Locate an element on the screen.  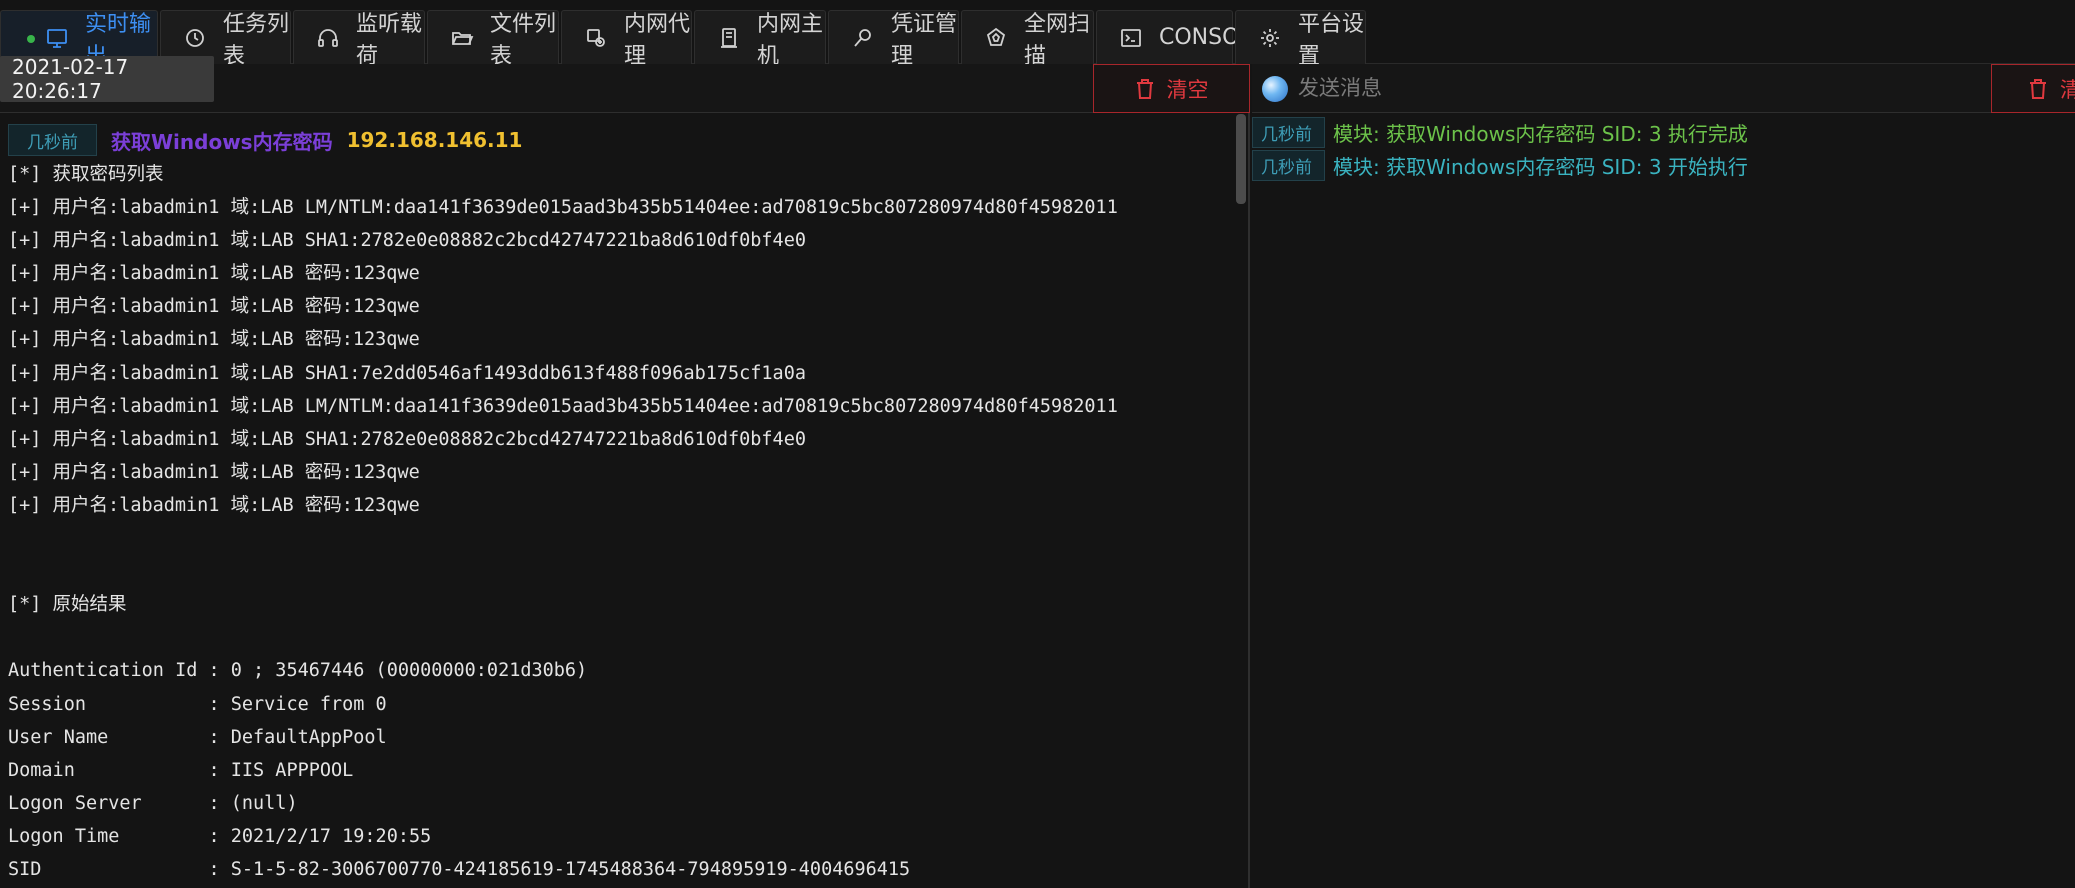
tab-network-scan: 全网扫描 is located at coordinates (1027, 39).